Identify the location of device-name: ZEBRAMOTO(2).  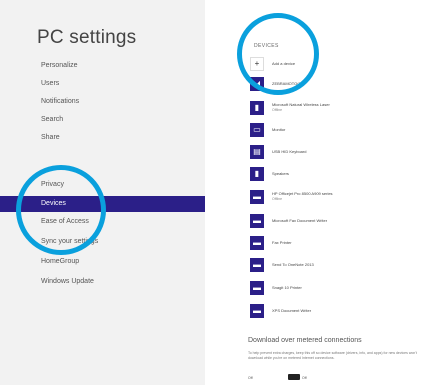
(287, 83).